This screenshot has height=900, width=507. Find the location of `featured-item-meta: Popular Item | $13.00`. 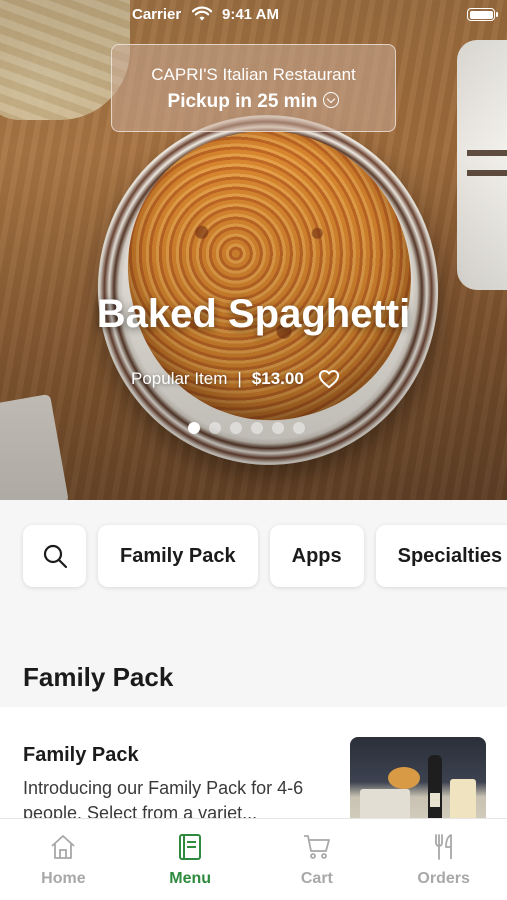

featured-item-meta: Popular Item | $13.00 is located at coordinates (235, 379).